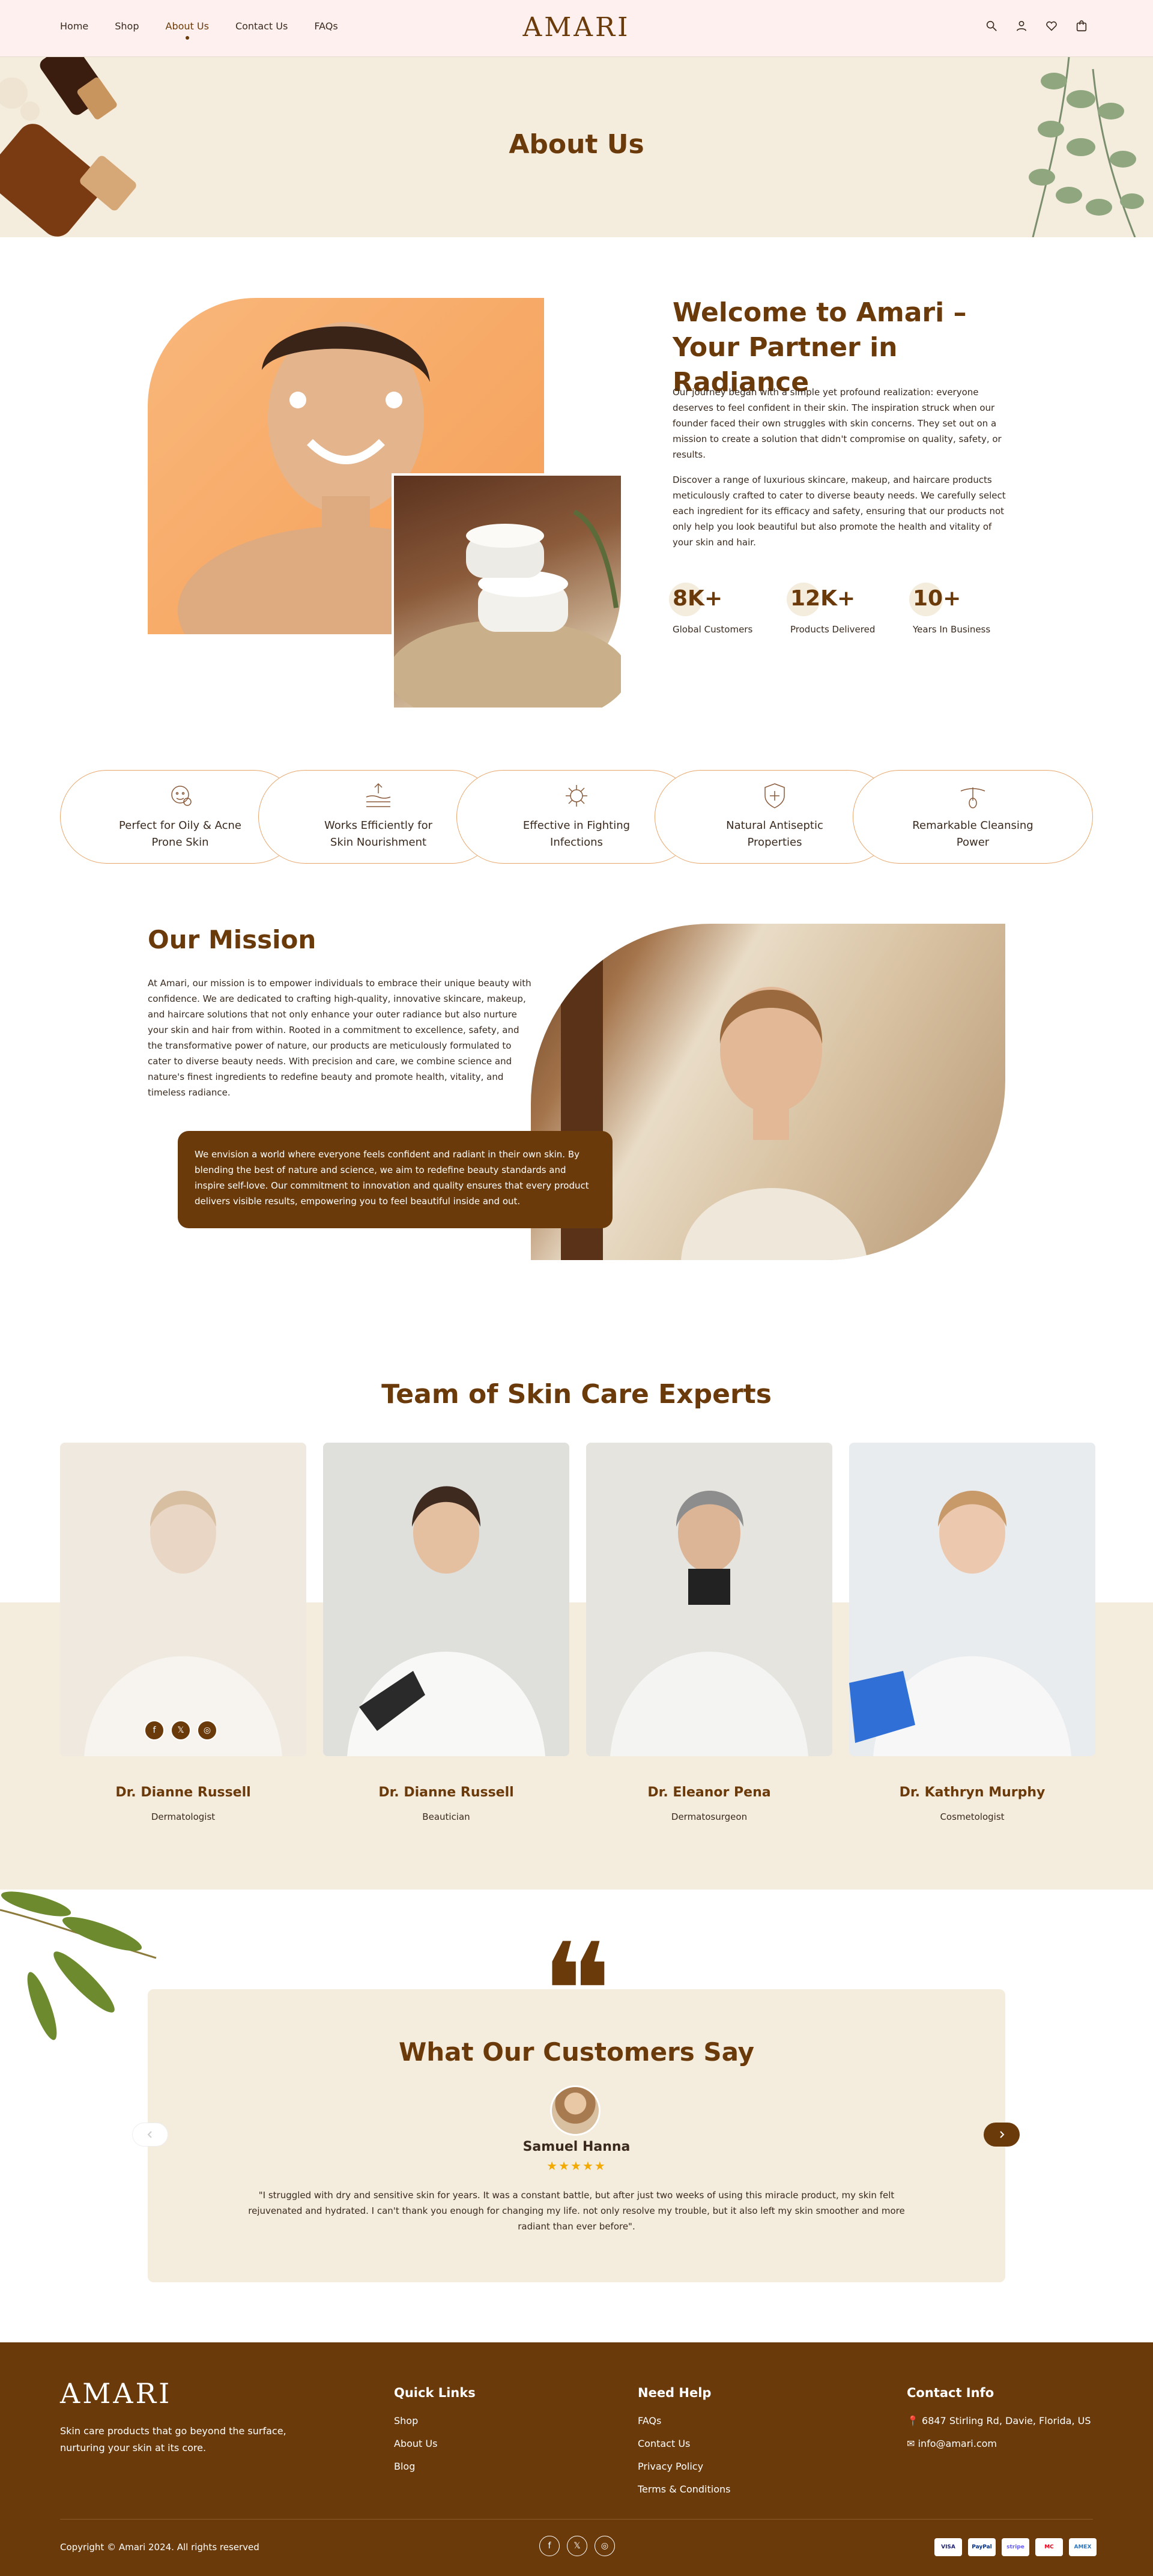 The image size is (1153, 2576). What do you see at coordinates (576, 796) in the screenshot?
I see `virus-icon` at bounding box center [576, 796].